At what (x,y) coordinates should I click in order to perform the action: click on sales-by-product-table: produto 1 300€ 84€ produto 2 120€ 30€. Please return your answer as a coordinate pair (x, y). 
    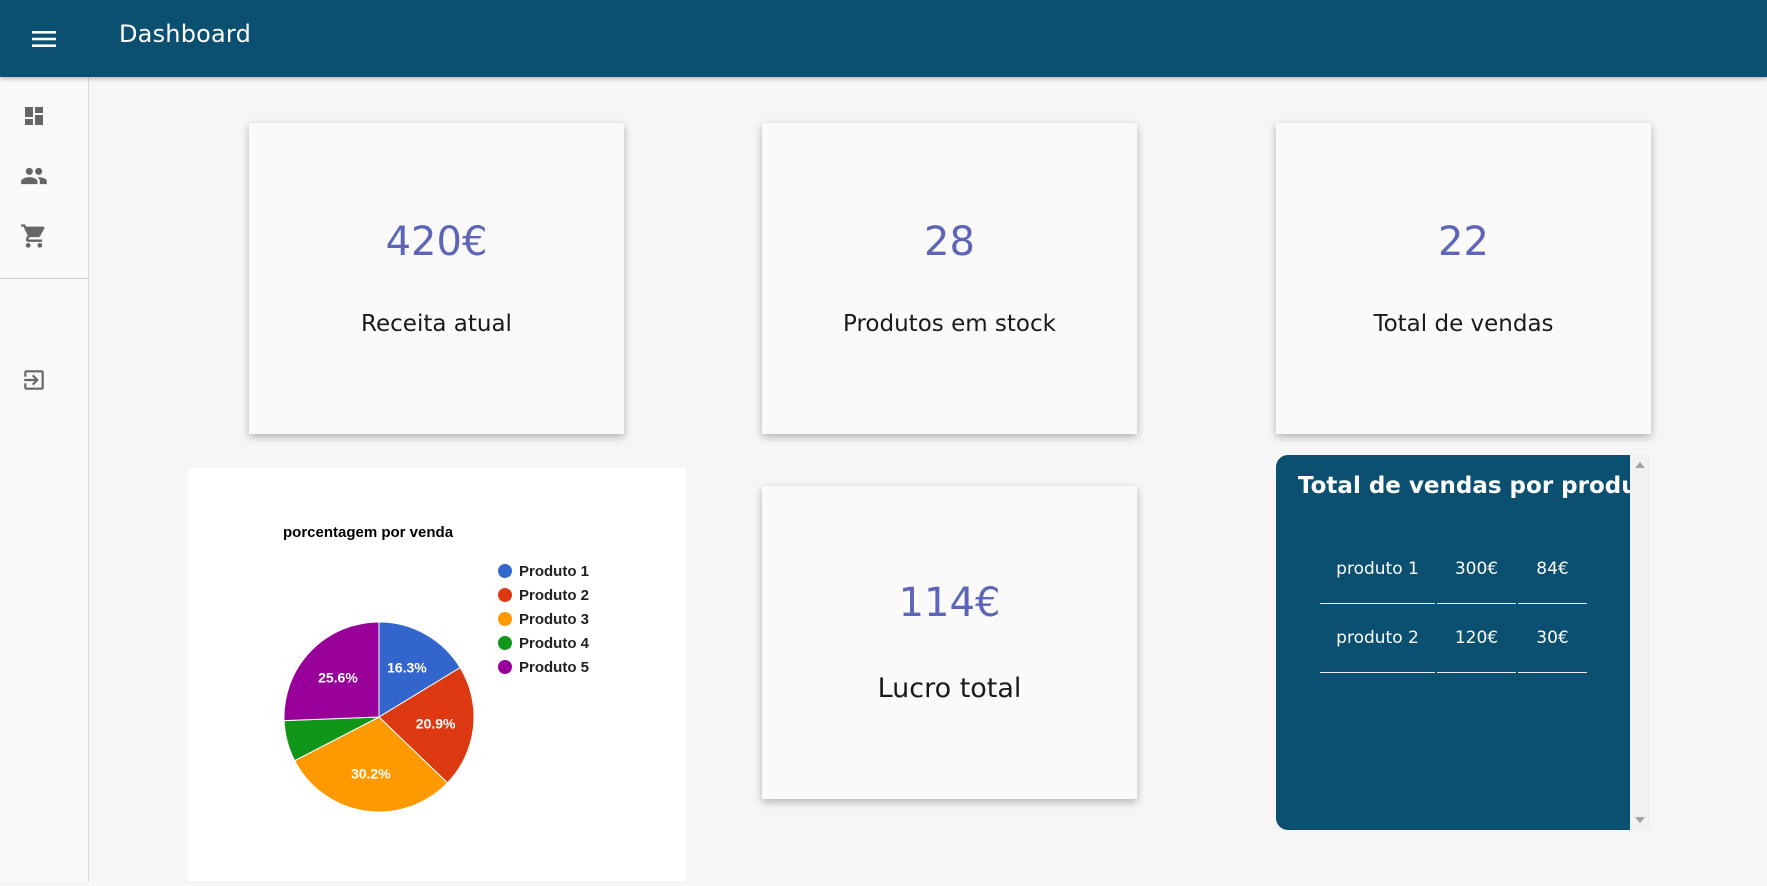
    Looking at the image, I should click on (1453, 604).